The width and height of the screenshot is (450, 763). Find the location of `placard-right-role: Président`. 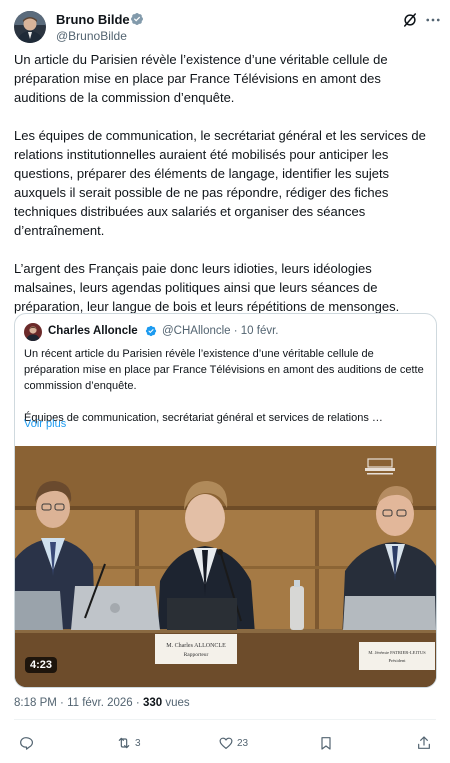

placard-right-role: Président is located at coordinates (397, 660).